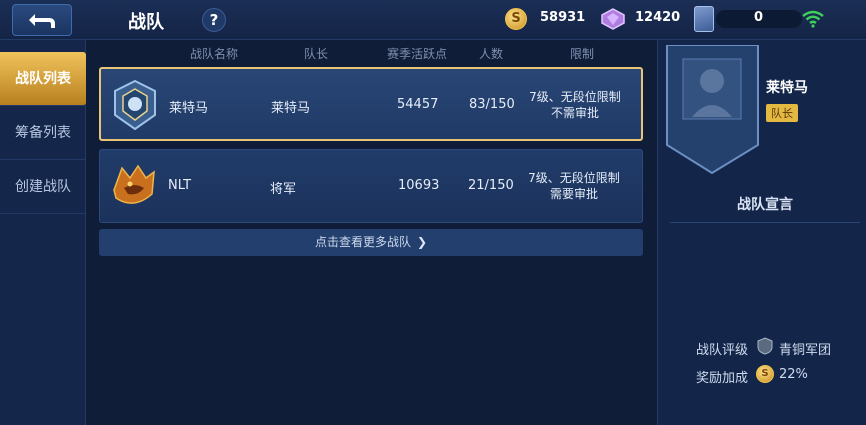 This screenshot has width=866, height=425. I want to click on leader-badge: 队长, so click(782, 113).